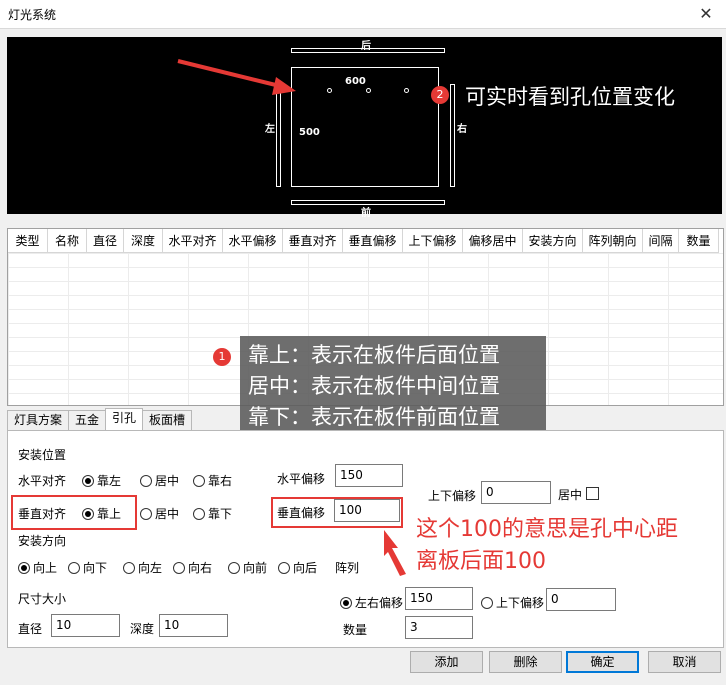 The height and width of the screenshot is (685, 726). Describe the element at coordinates (481, 561) in the screenshot. I see `annotation-line: 离板后面100` at that location.